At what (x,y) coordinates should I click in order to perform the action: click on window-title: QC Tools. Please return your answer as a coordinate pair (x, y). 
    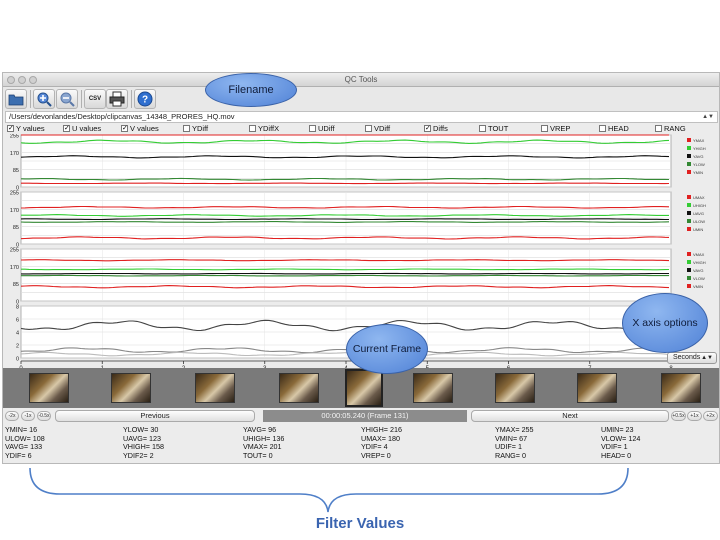
    Looking at the image, I should click on (361, 79).